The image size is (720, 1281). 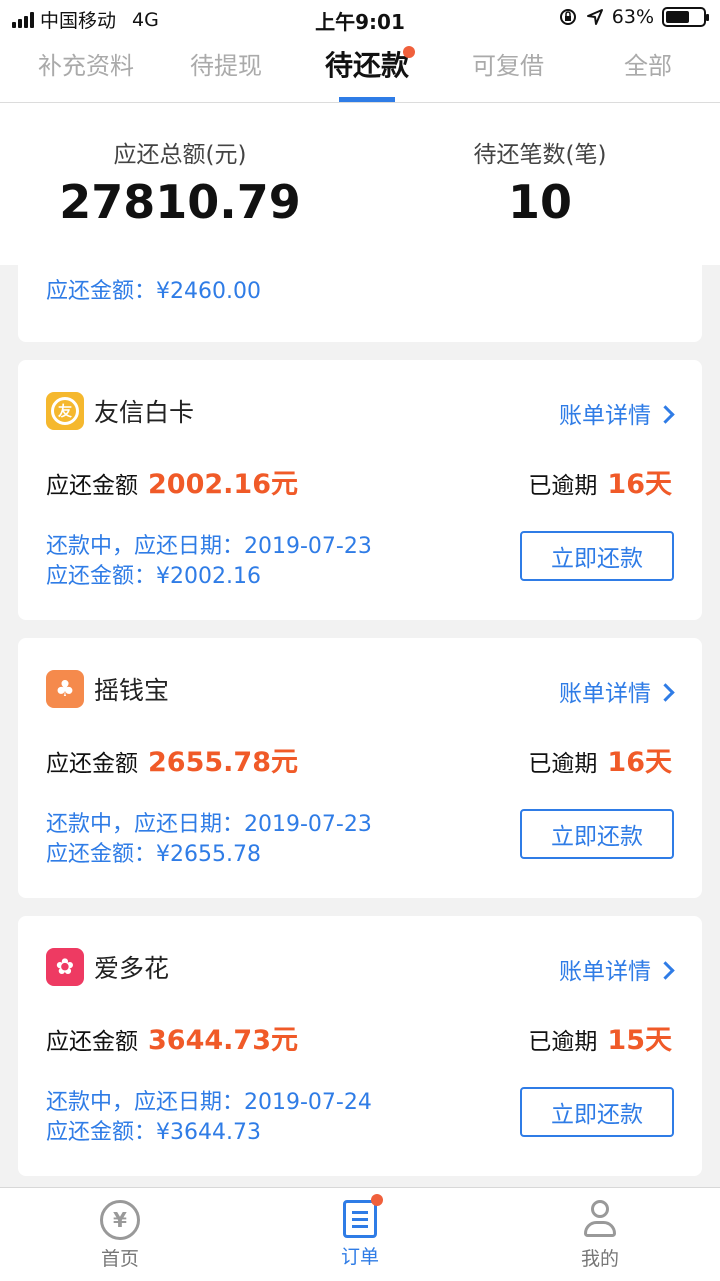 I want to click on pending-count-value: 10, so click(x=539, y=202).